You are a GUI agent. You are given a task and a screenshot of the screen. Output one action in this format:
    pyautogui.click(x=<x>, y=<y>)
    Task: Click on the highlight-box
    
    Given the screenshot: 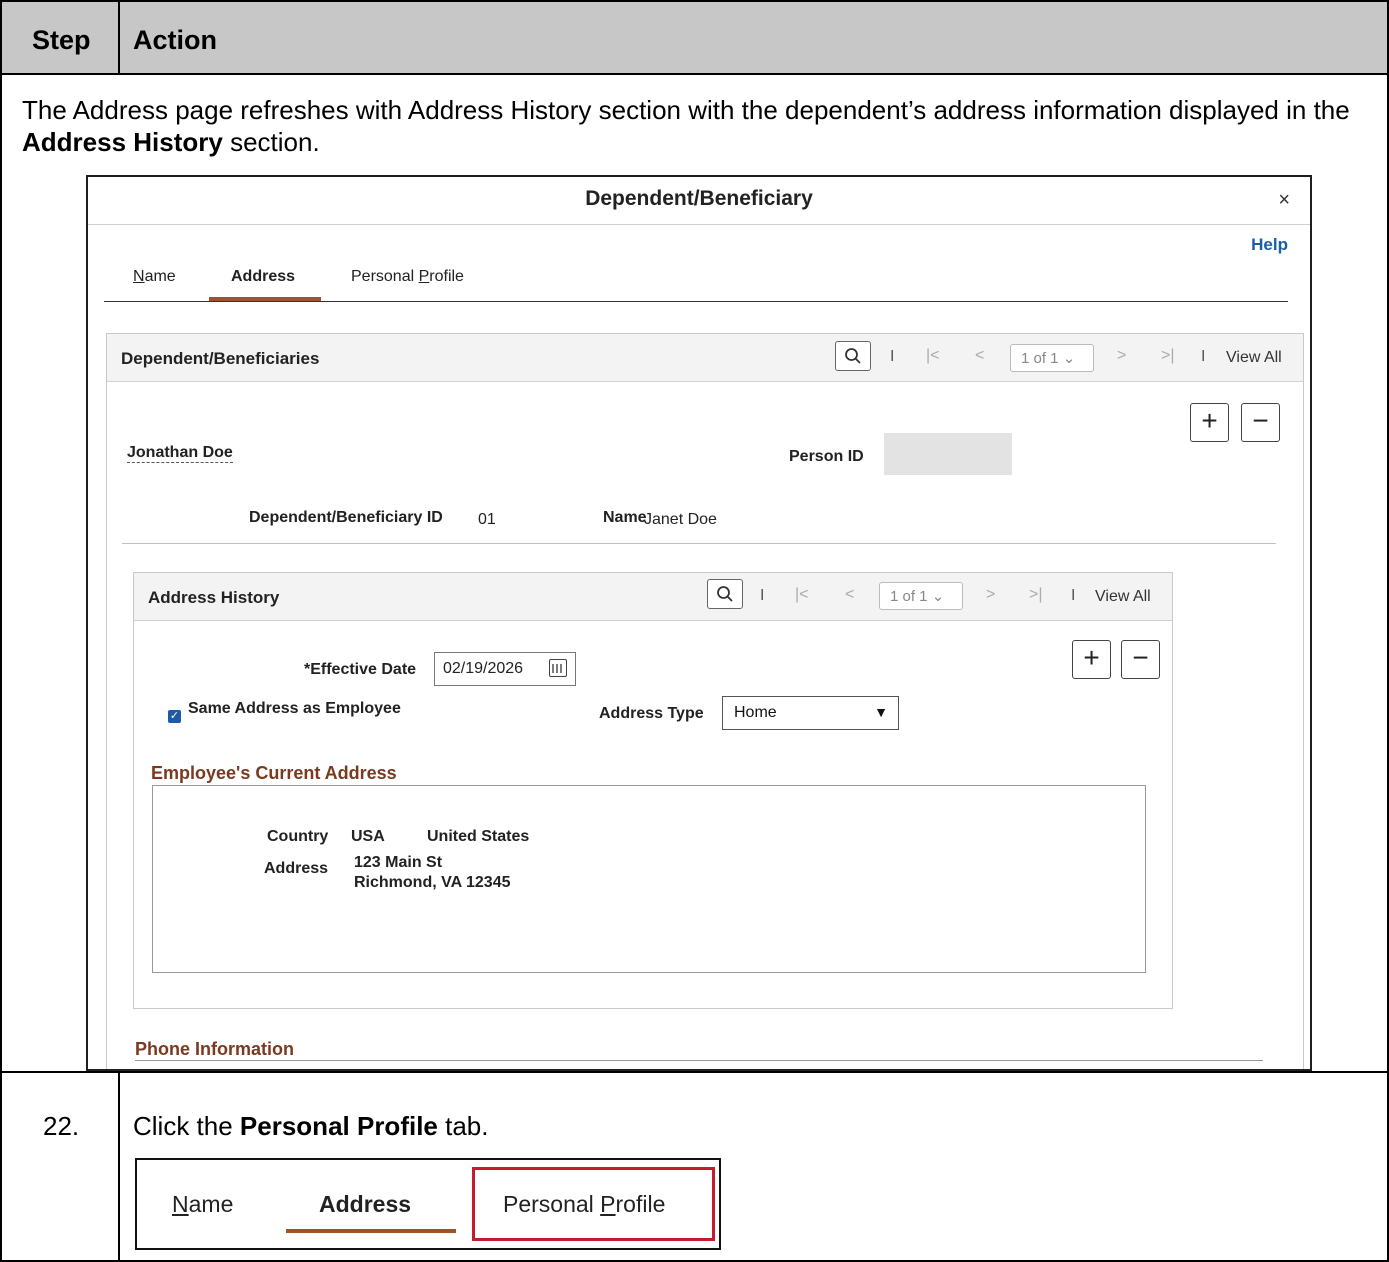 What is the action you would take?
    pyautogui.click(x=593, y=1204)
    